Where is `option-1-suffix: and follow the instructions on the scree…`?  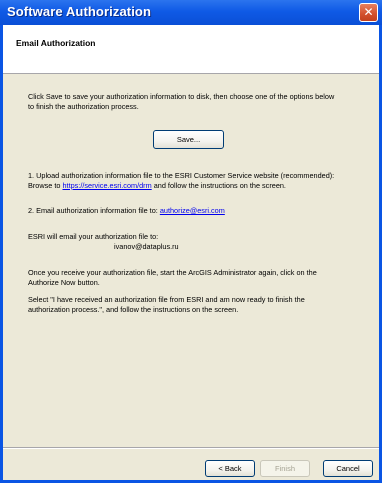 option-1-suffix: and follow the instructions on the scree… is located at coordinates (218, 185).